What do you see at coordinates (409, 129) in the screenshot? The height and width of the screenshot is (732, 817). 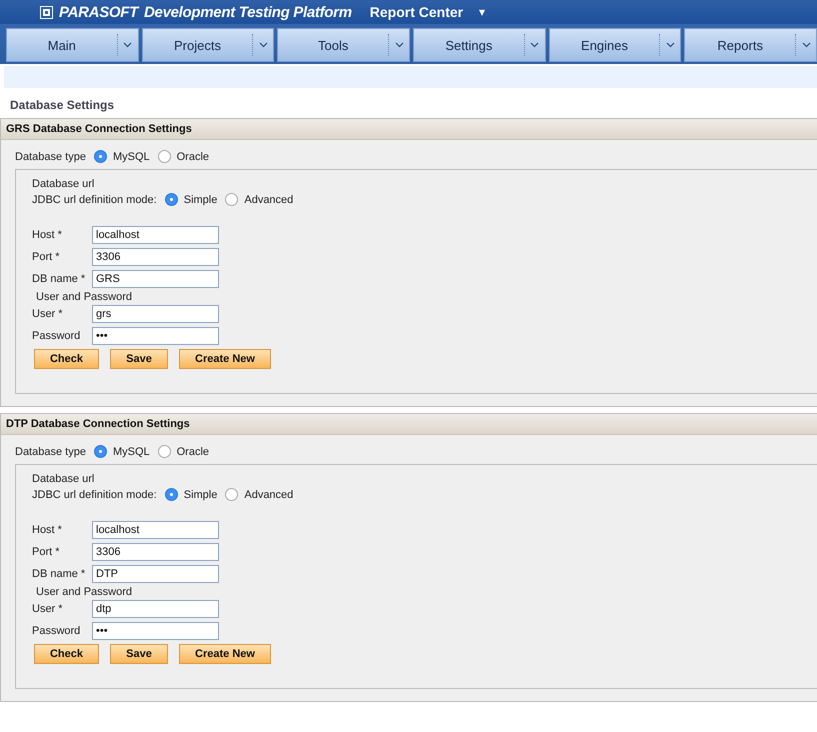 I see `section-header: GRS Database Connection Settings` at bounding box center [409, 129].